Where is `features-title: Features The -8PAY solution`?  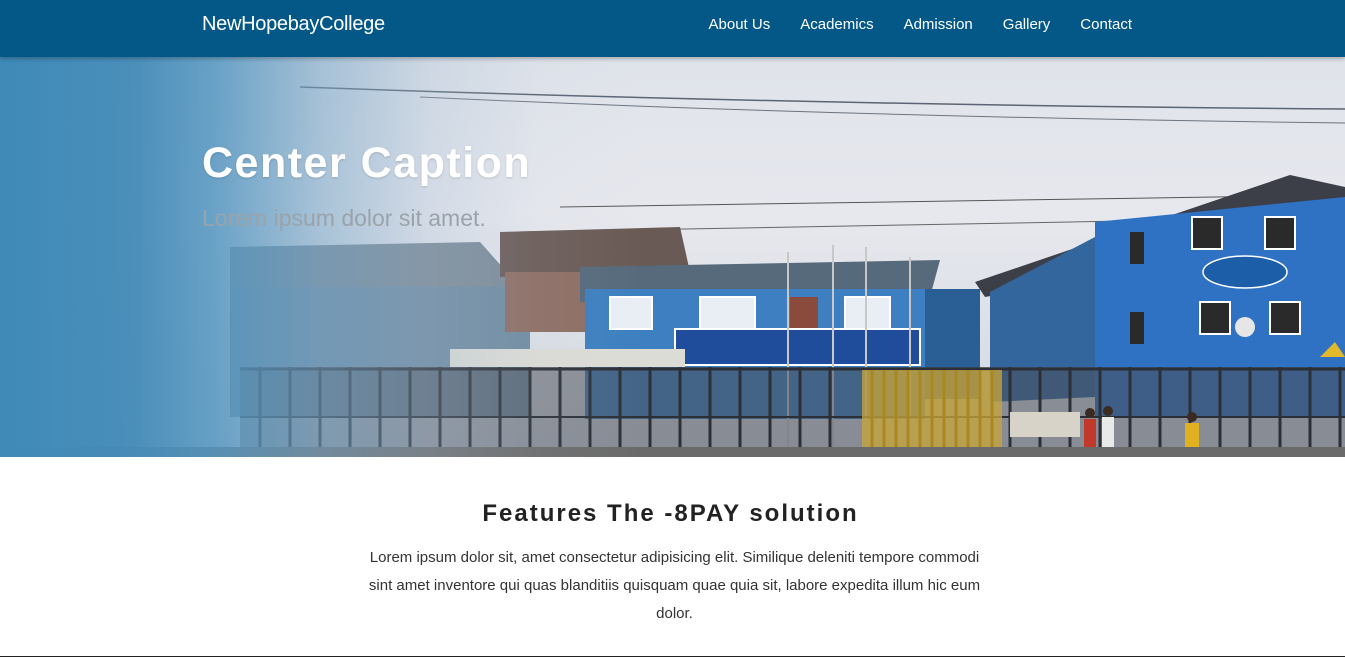
features-title: Features The -8PAY solution is located at coordinates (670, 513).